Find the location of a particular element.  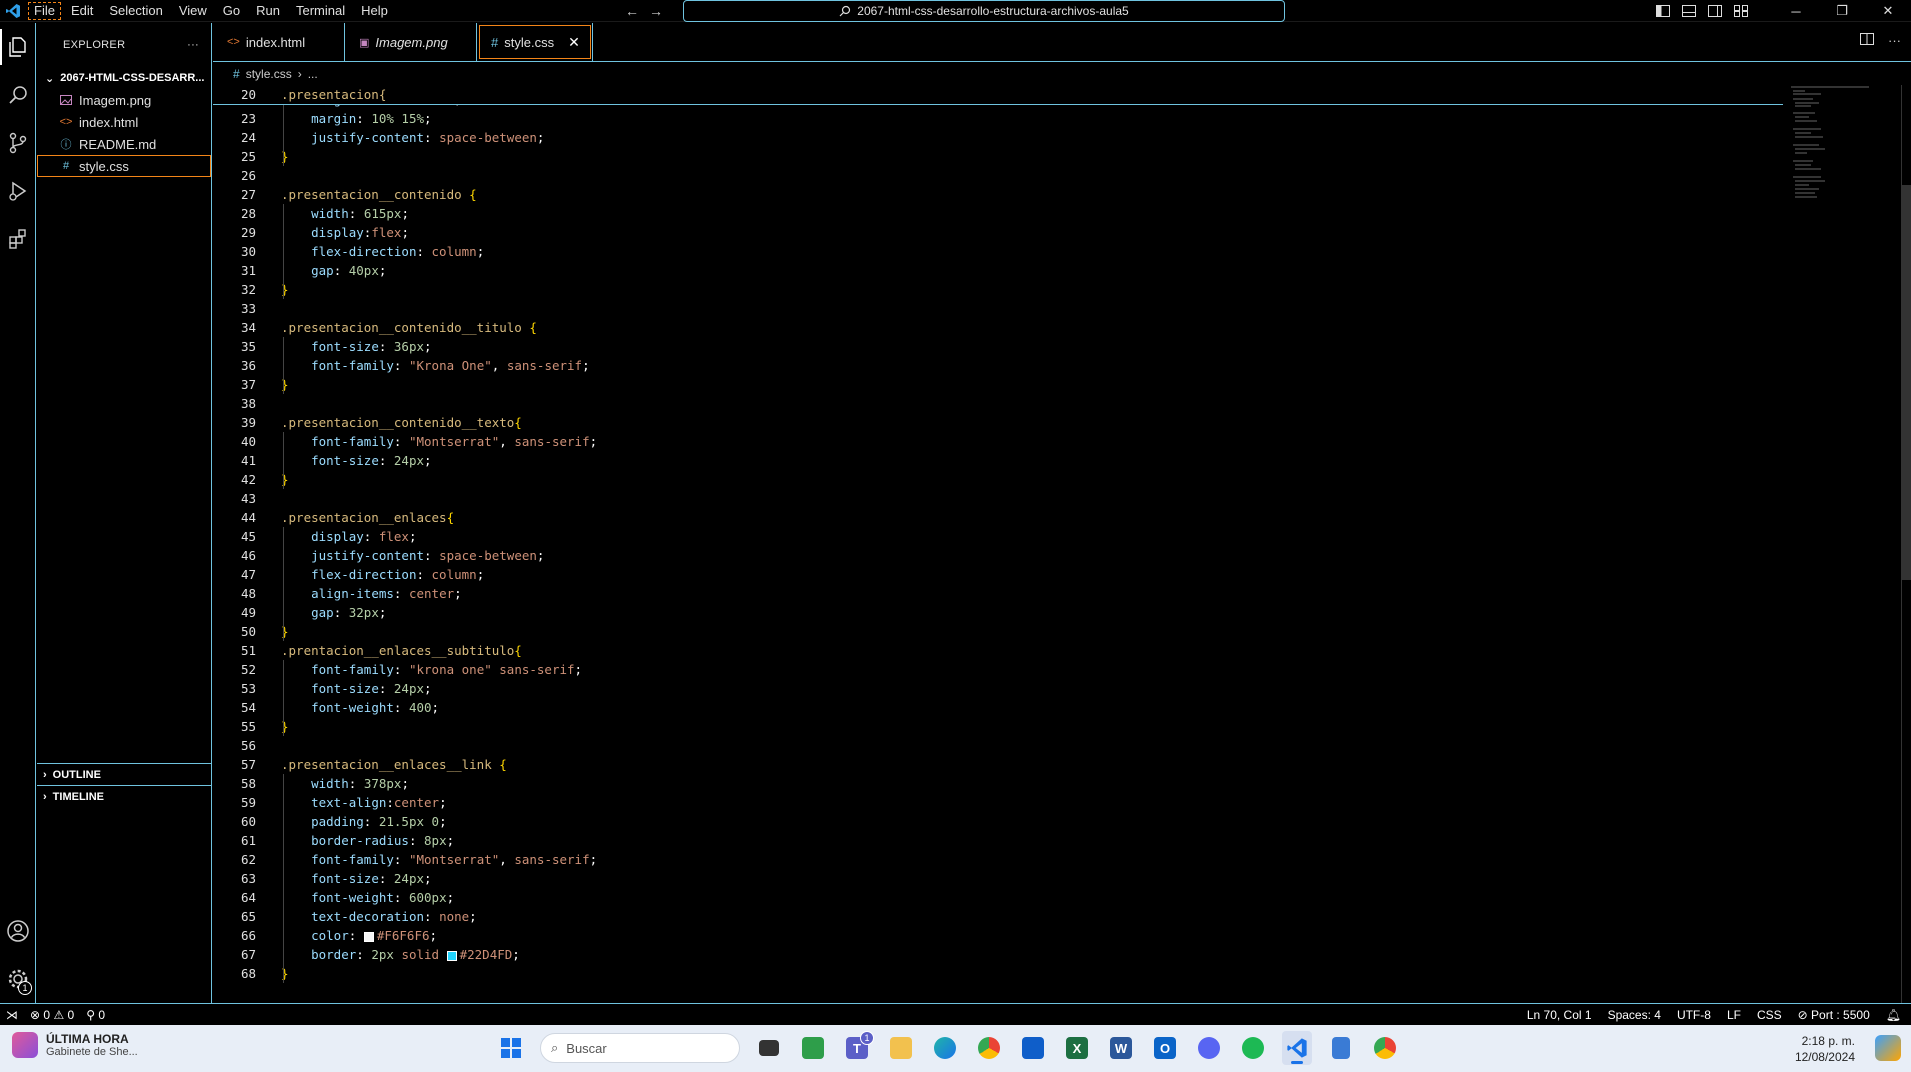

minimize-button: ─ is located at coordinates (1796, 11).